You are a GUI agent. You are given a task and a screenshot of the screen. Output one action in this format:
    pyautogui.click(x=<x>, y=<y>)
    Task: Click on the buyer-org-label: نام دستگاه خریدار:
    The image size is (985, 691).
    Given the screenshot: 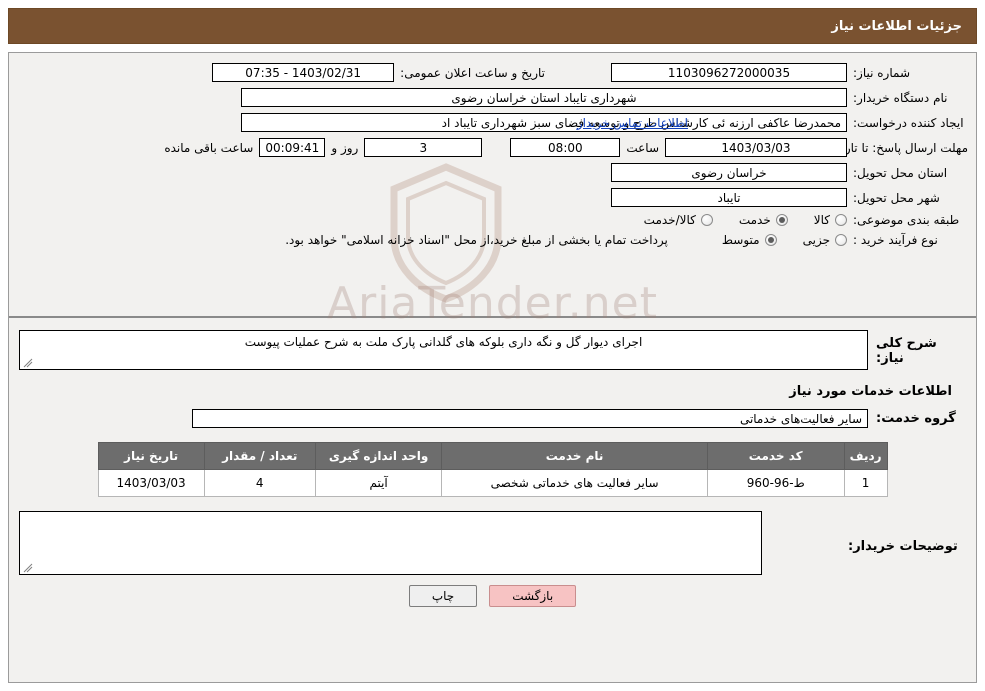 What is the action you would take?
    pyautogui.click(x=900, y=97)
    